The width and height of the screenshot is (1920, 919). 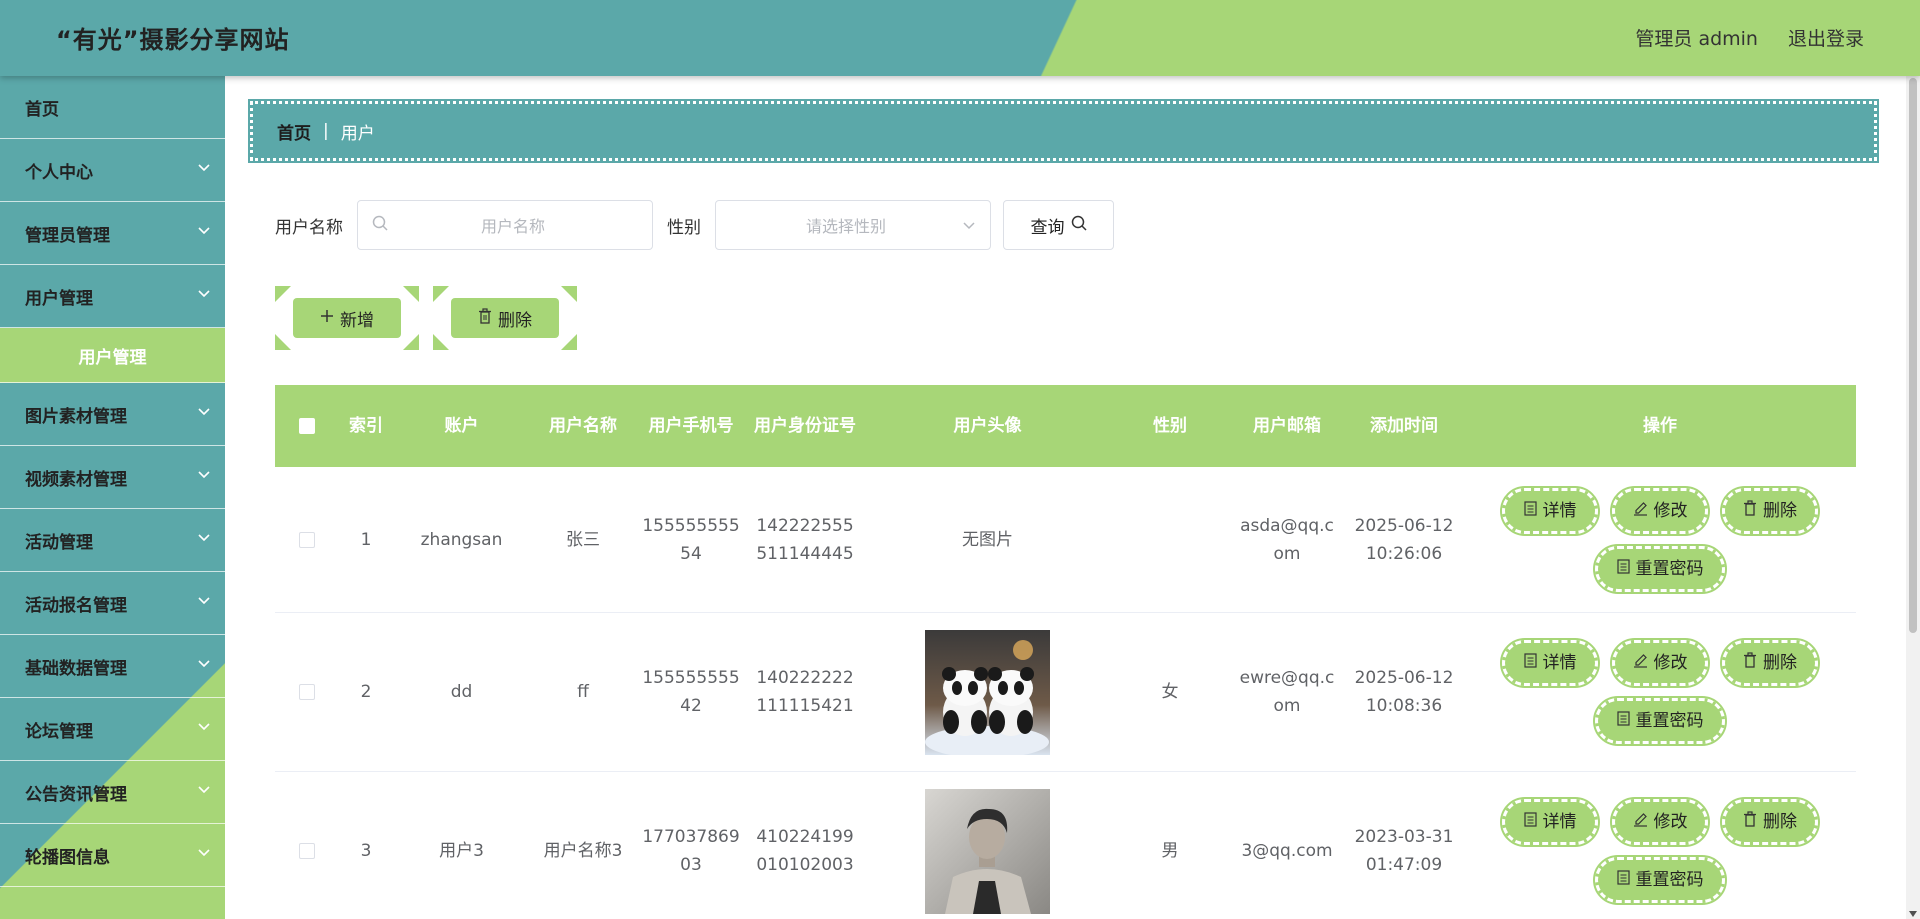 I want to click on row-phone: 155555555 42, so click(x=691, y=692).